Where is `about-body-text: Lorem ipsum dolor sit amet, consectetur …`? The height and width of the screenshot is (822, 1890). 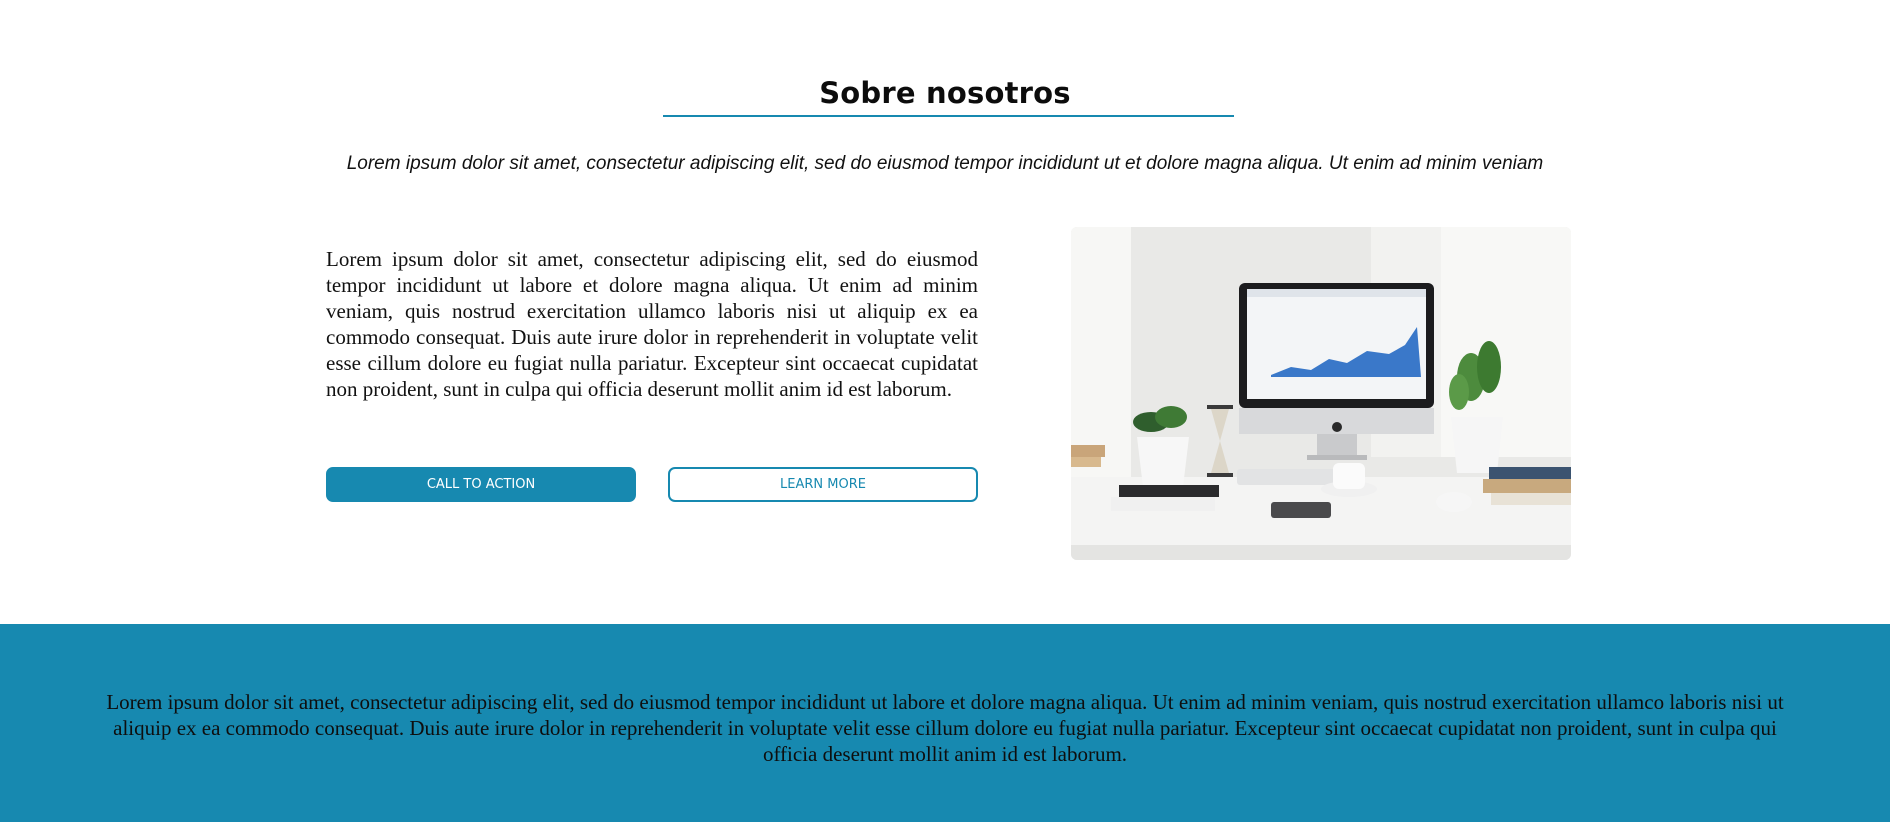
about-body-text: Lorem ipsum dolor sit amet, consectetur … is located at coordinates (652, 324).